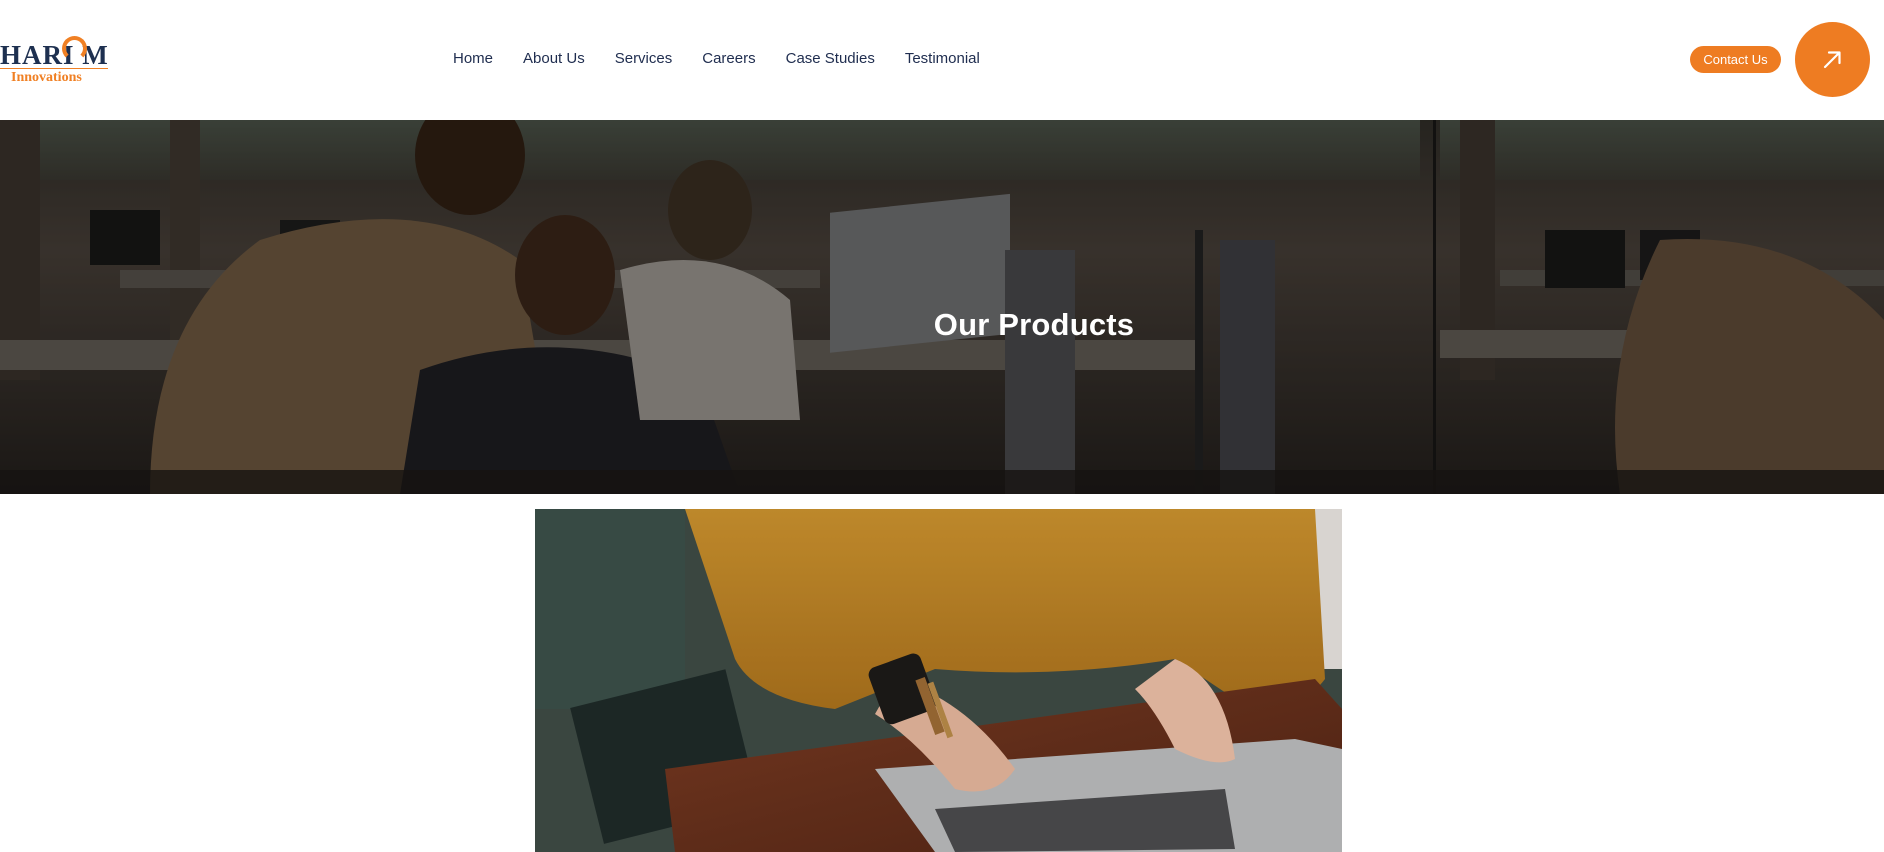  I want to click on logo-wordmark: HARI M, so click(54, 55).